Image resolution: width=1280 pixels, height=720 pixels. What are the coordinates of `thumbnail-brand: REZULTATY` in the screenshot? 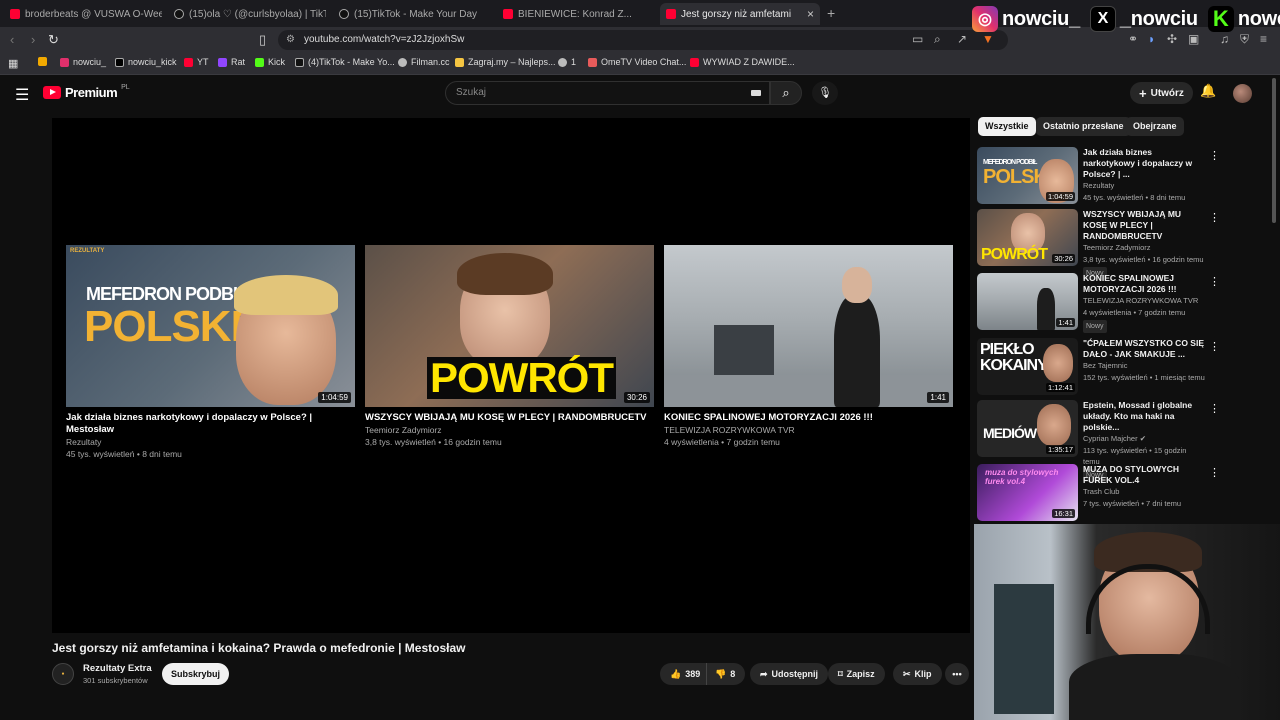 It's located at (87, 251).